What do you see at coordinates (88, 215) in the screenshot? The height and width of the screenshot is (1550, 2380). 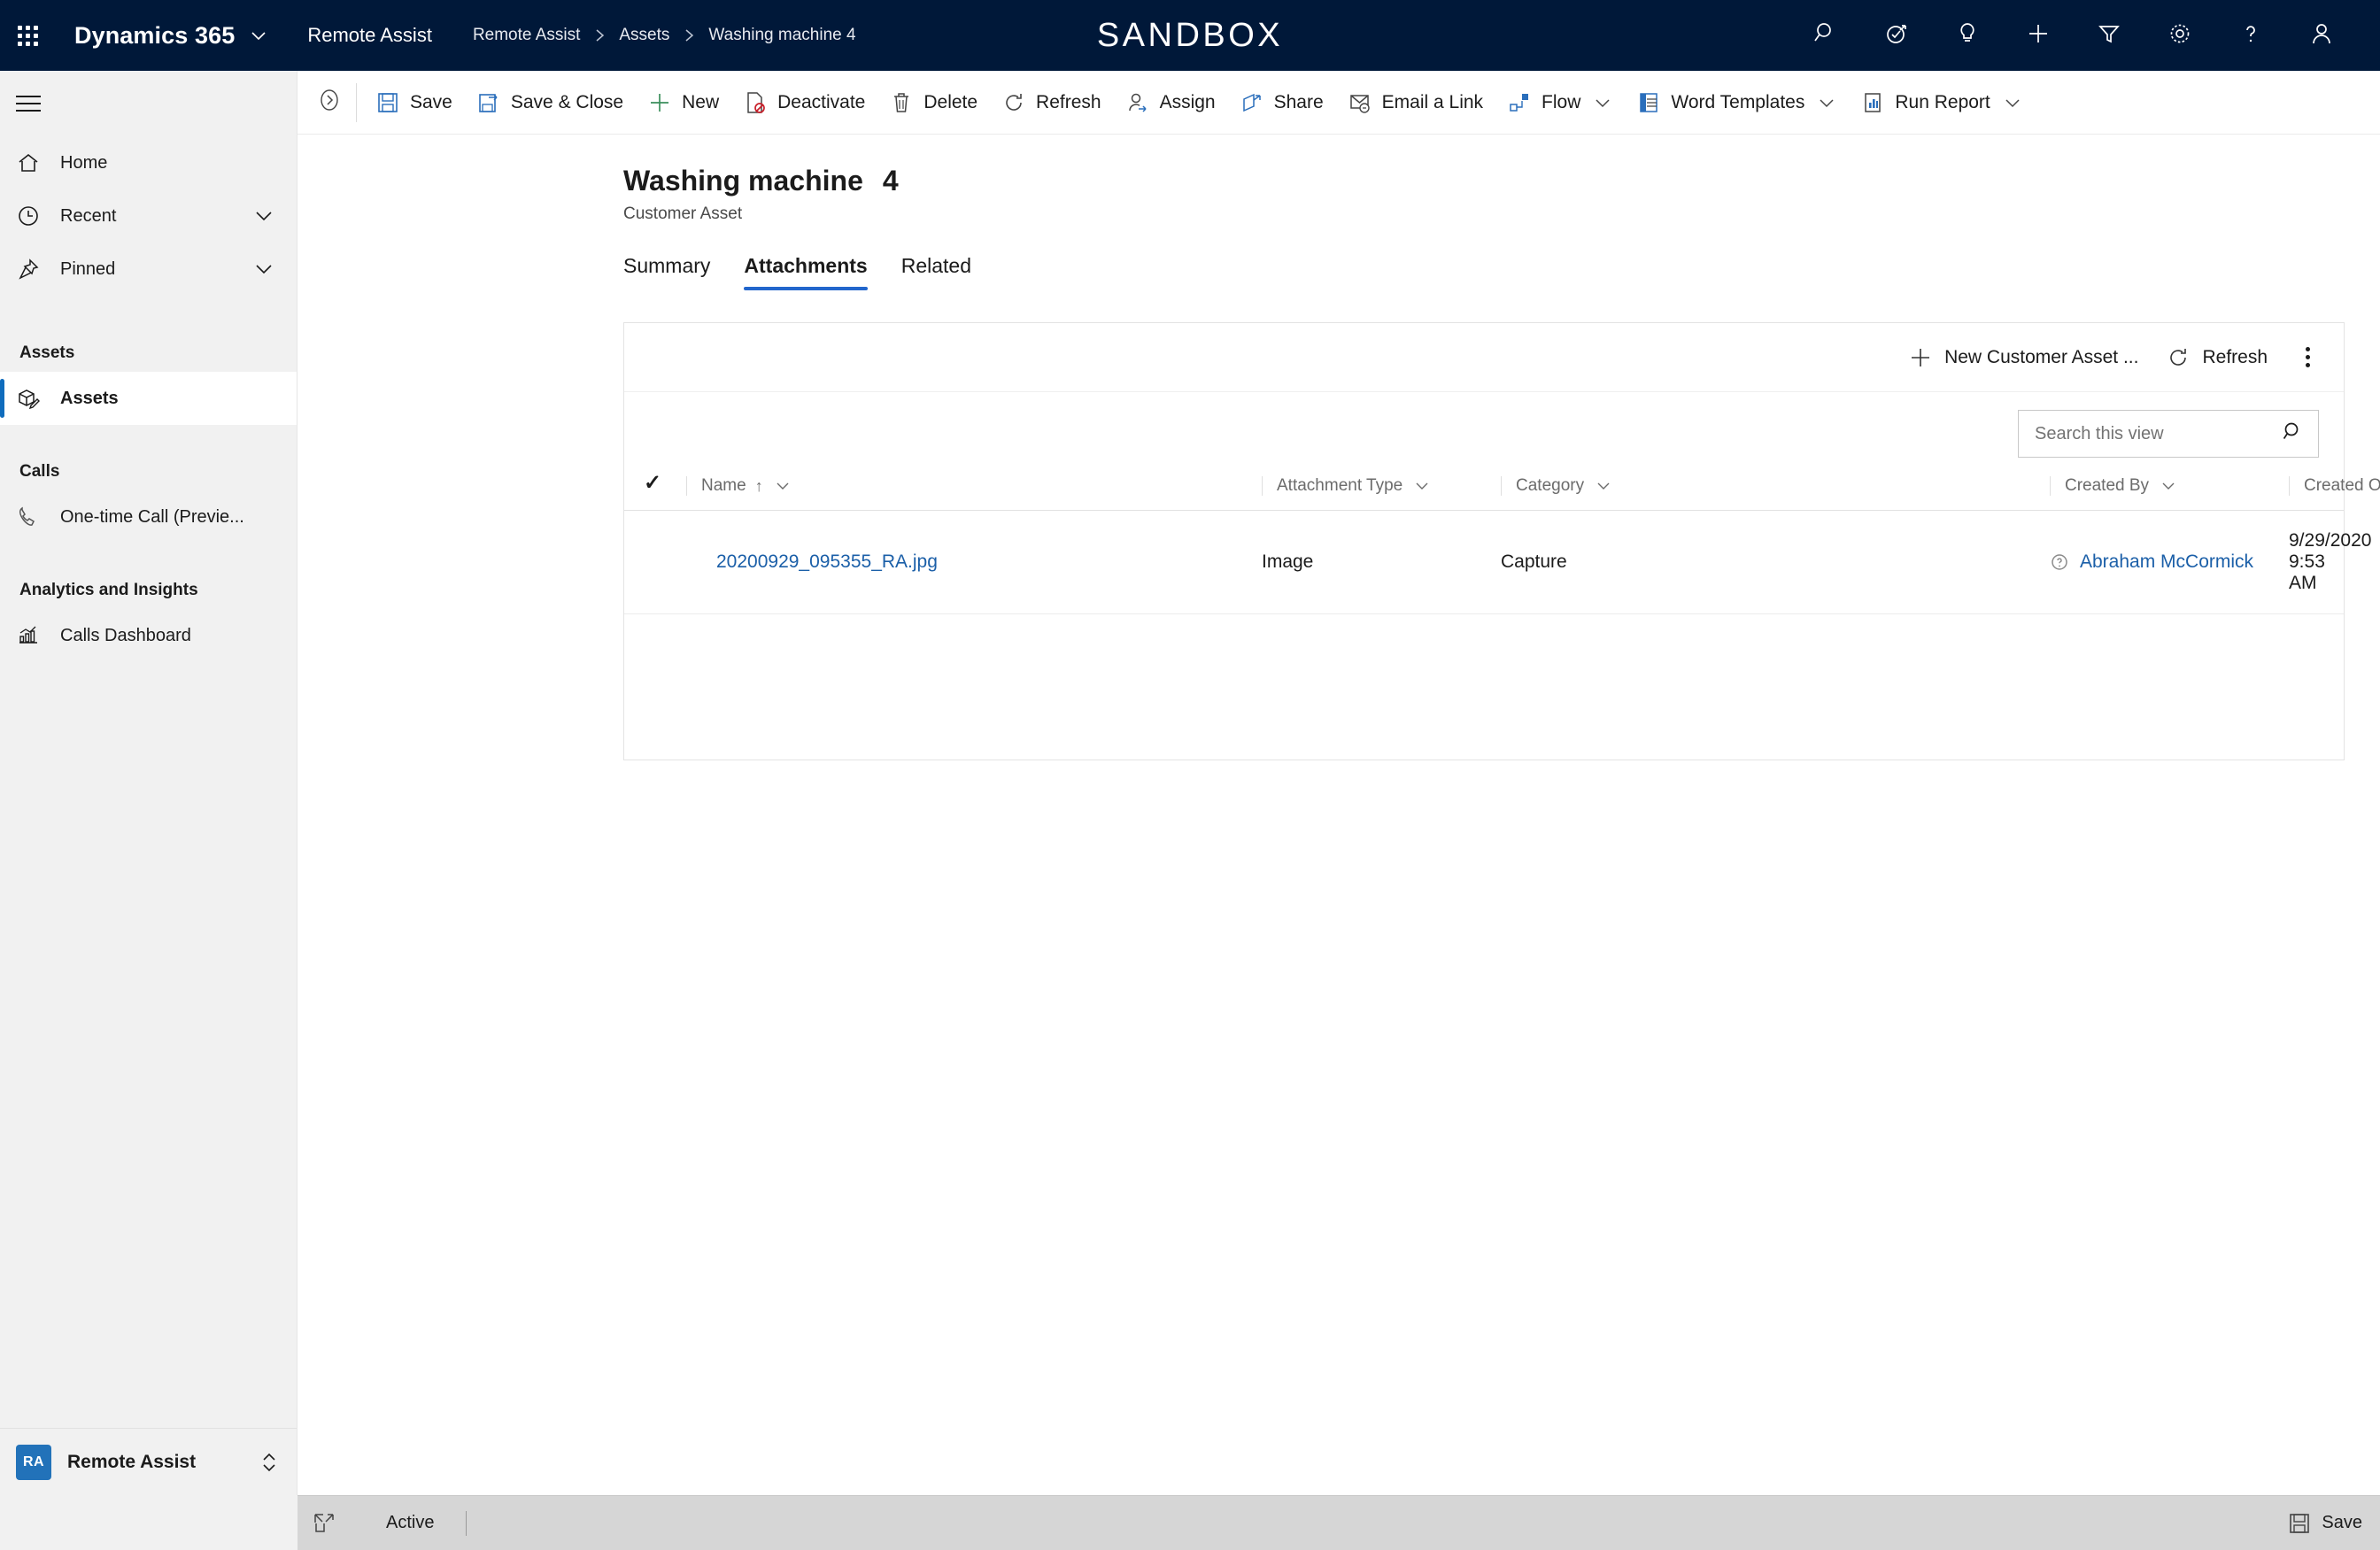 I see `sidebar-item-label: Recent` at bounding box center [88, 215].